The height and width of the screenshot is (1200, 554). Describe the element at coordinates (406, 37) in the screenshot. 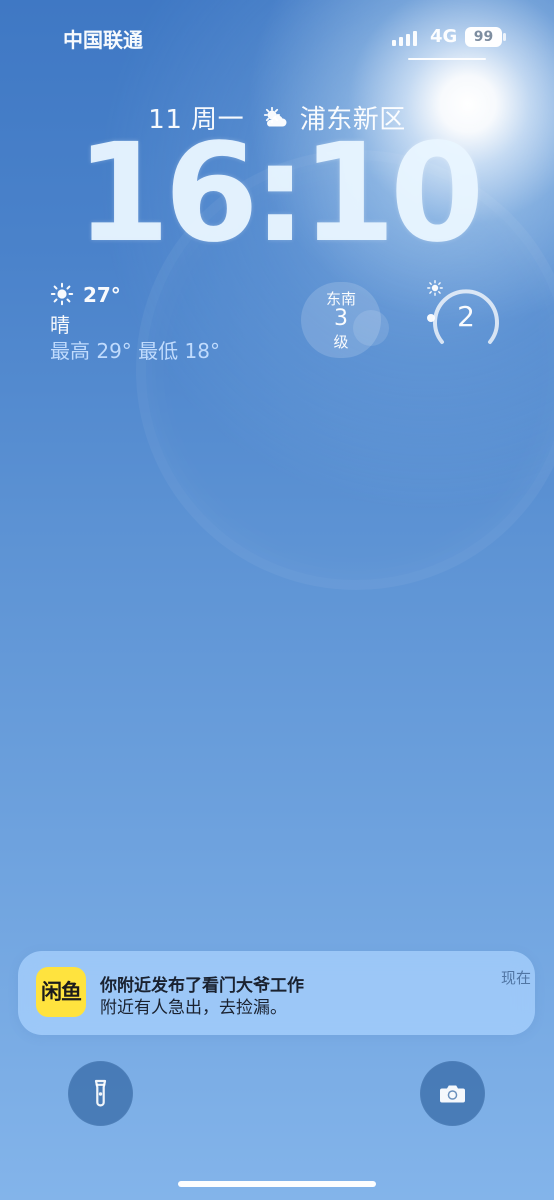

I see `cellular-signal-icon` at that location.